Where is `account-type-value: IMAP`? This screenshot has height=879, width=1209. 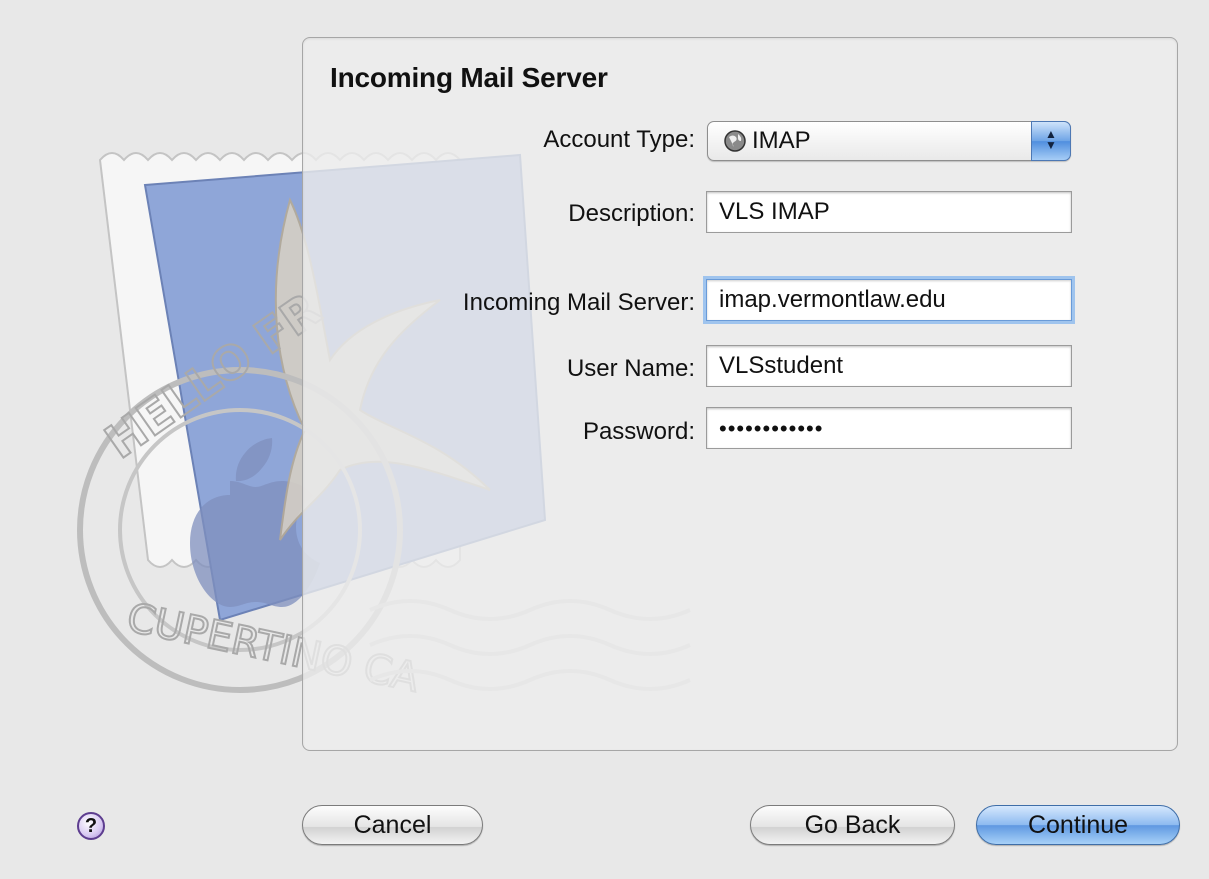 account-type-value: IMAP is located at coordinates (781, 140).